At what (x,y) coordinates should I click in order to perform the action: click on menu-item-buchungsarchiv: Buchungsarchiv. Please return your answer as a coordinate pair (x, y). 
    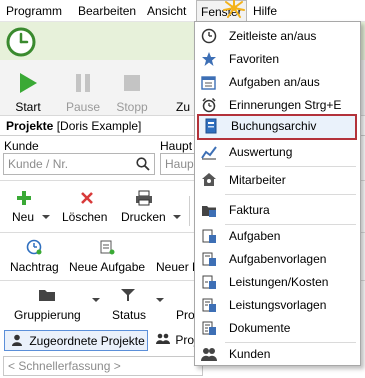
    Looking at the image, I should click on (277, 127).